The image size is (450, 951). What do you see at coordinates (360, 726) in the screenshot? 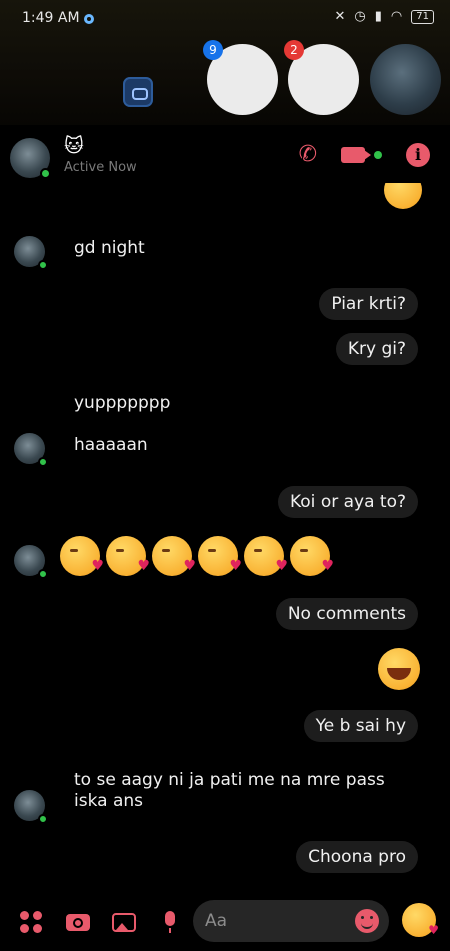
I see `outgoing-message: Ye b sai hy` at bounding box center [360, 726].